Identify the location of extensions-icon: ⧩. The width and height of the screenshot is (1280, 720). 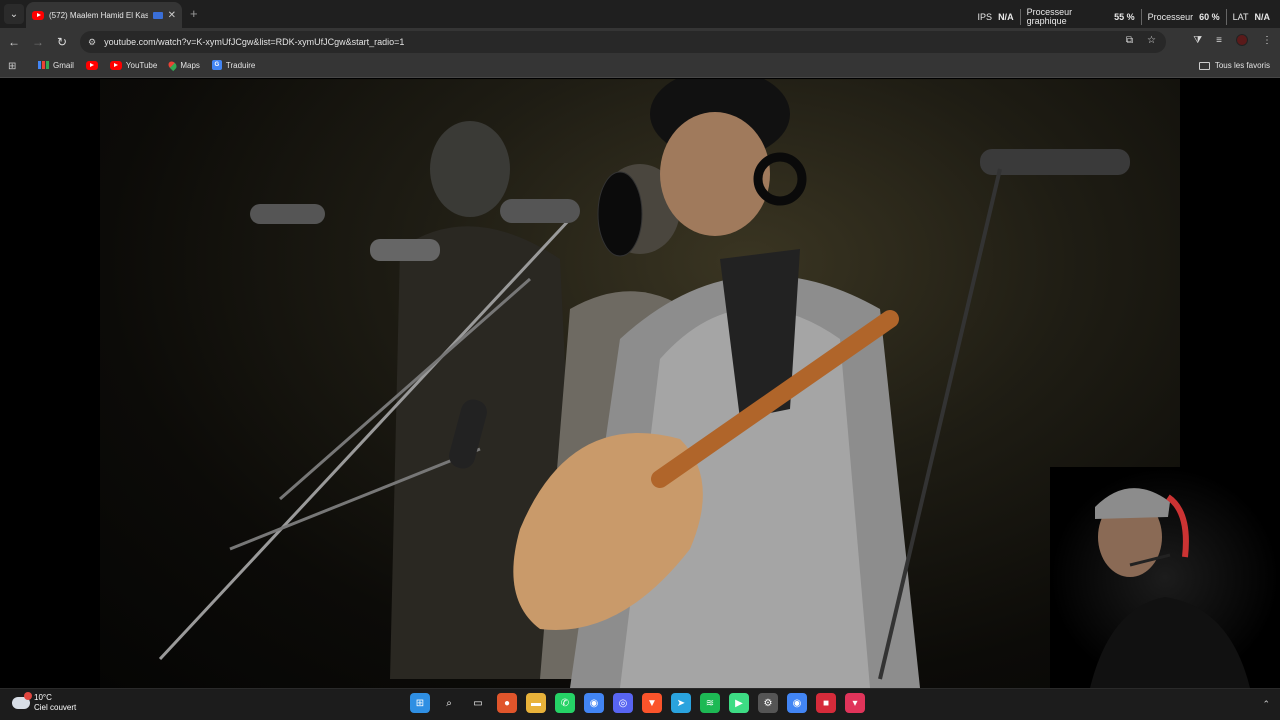
(1197, 40).